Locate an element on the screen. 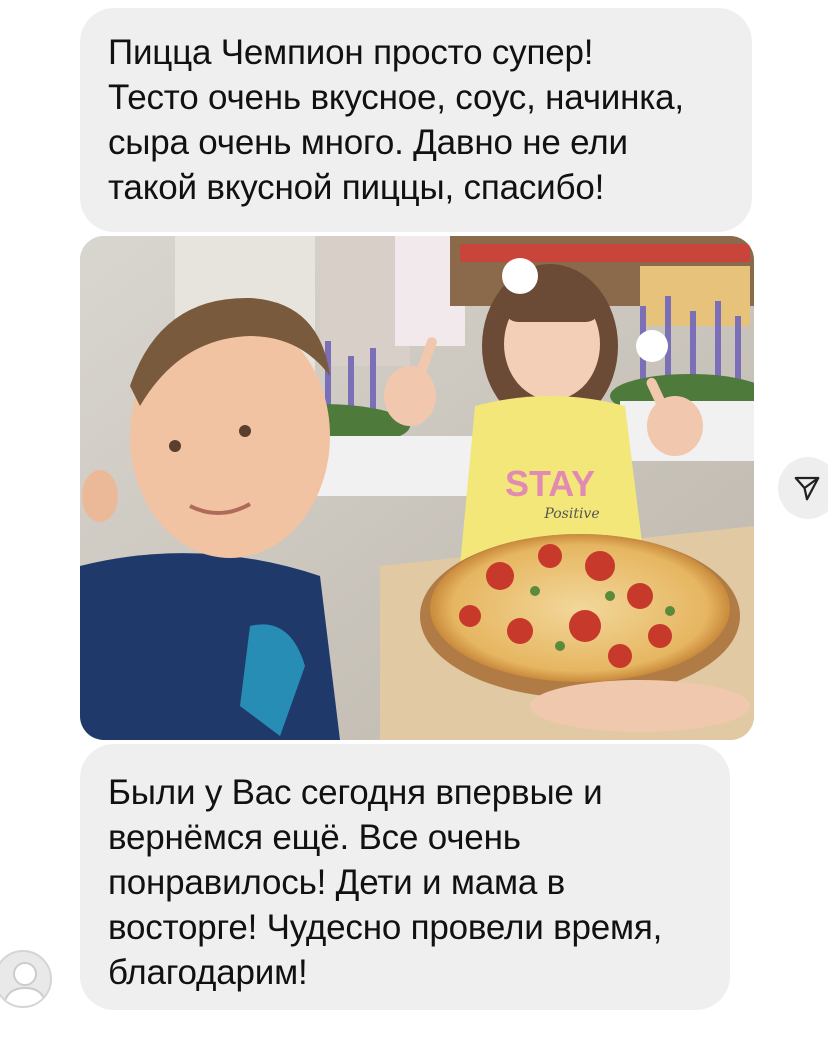  share-button is located at coordinates (803, 488).